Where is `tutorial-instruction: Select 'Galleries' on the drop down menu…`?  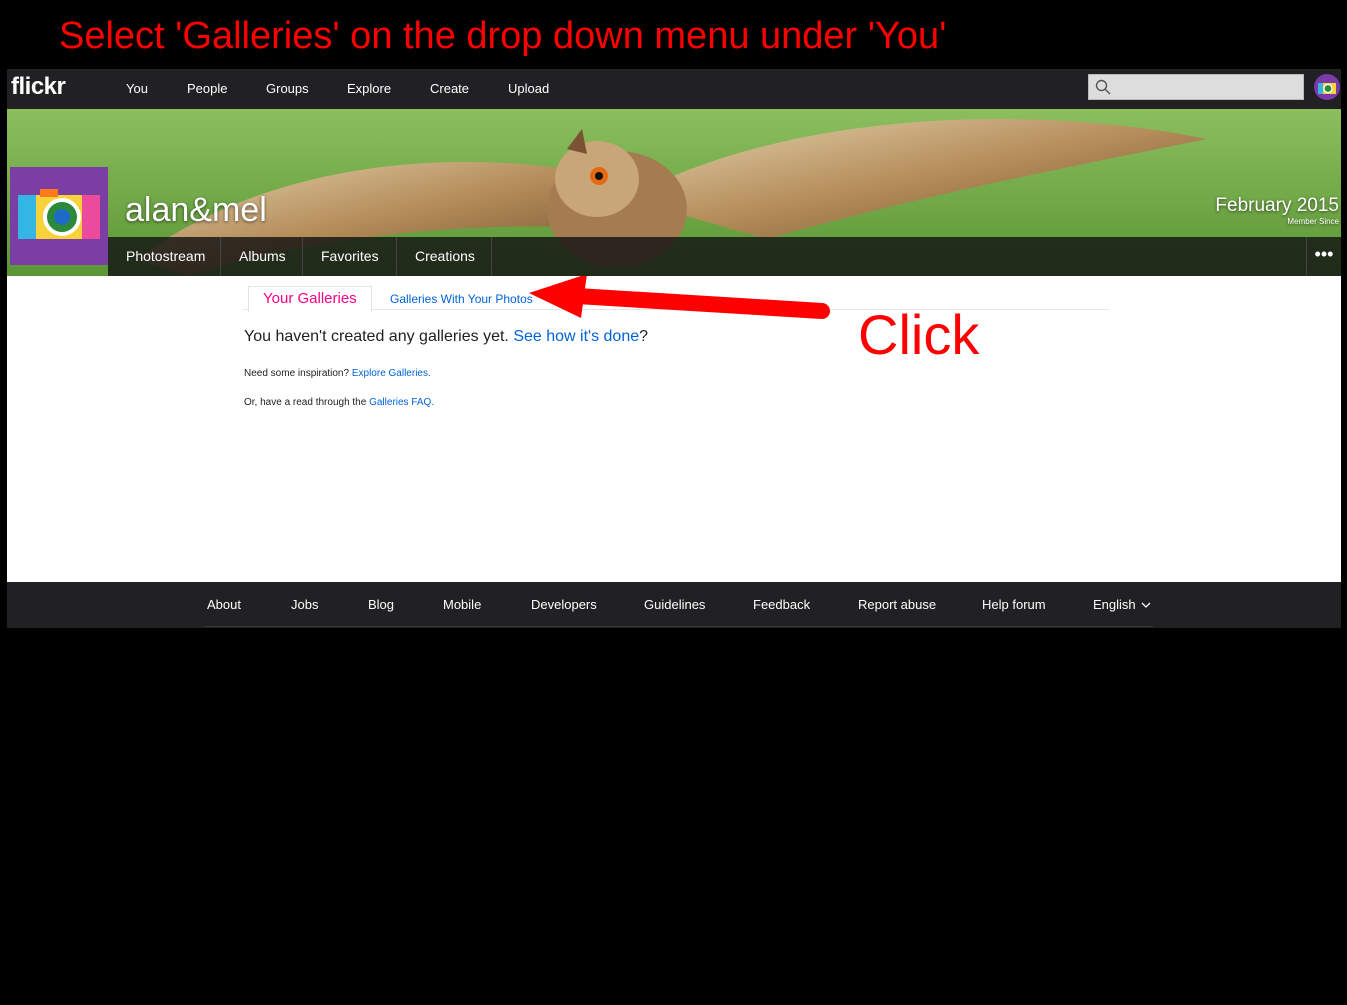 tutorial-instruction: Select 'Galleries' on the drop down menu… is located at coordinates (503, 36).